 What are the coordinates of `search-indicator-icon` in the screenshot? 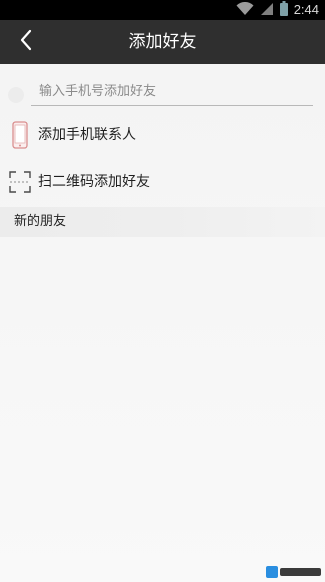 It's located at (16, 95).